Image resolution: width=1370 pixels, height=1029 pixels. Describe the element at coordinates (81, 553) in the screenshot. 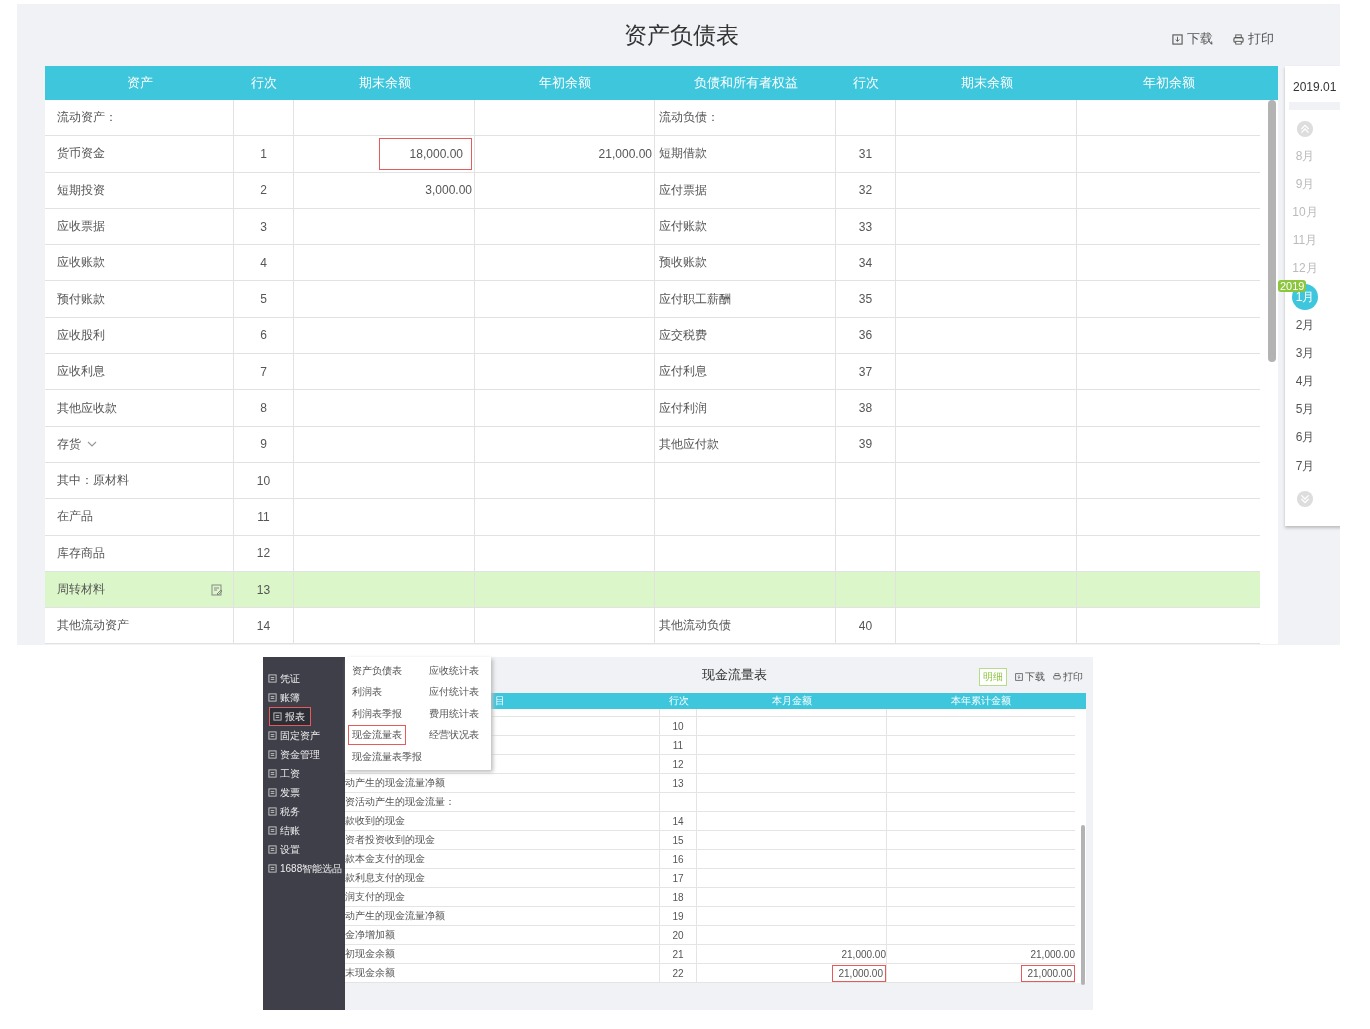

I see `cell-text: 库存商品` at that location.